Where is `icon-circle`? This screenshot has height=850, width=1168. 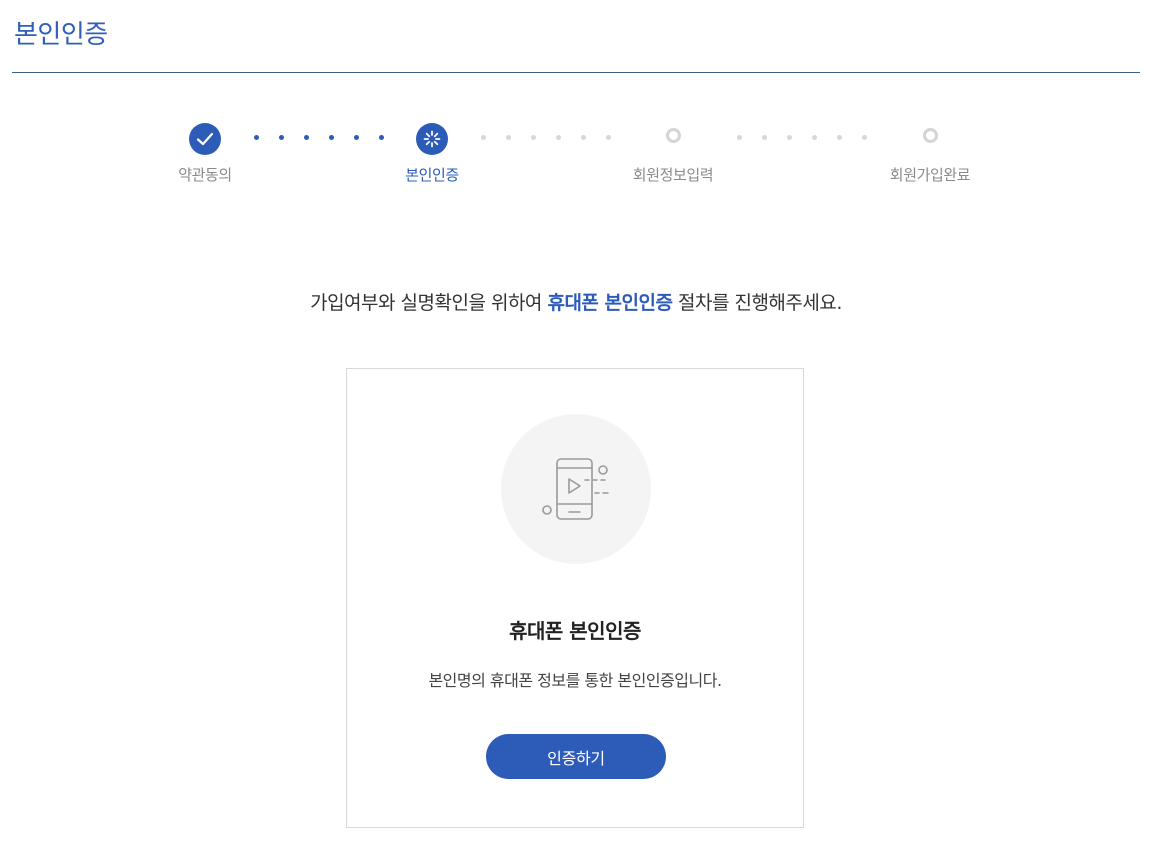
icon-circle is located at coordinates (576, 489).